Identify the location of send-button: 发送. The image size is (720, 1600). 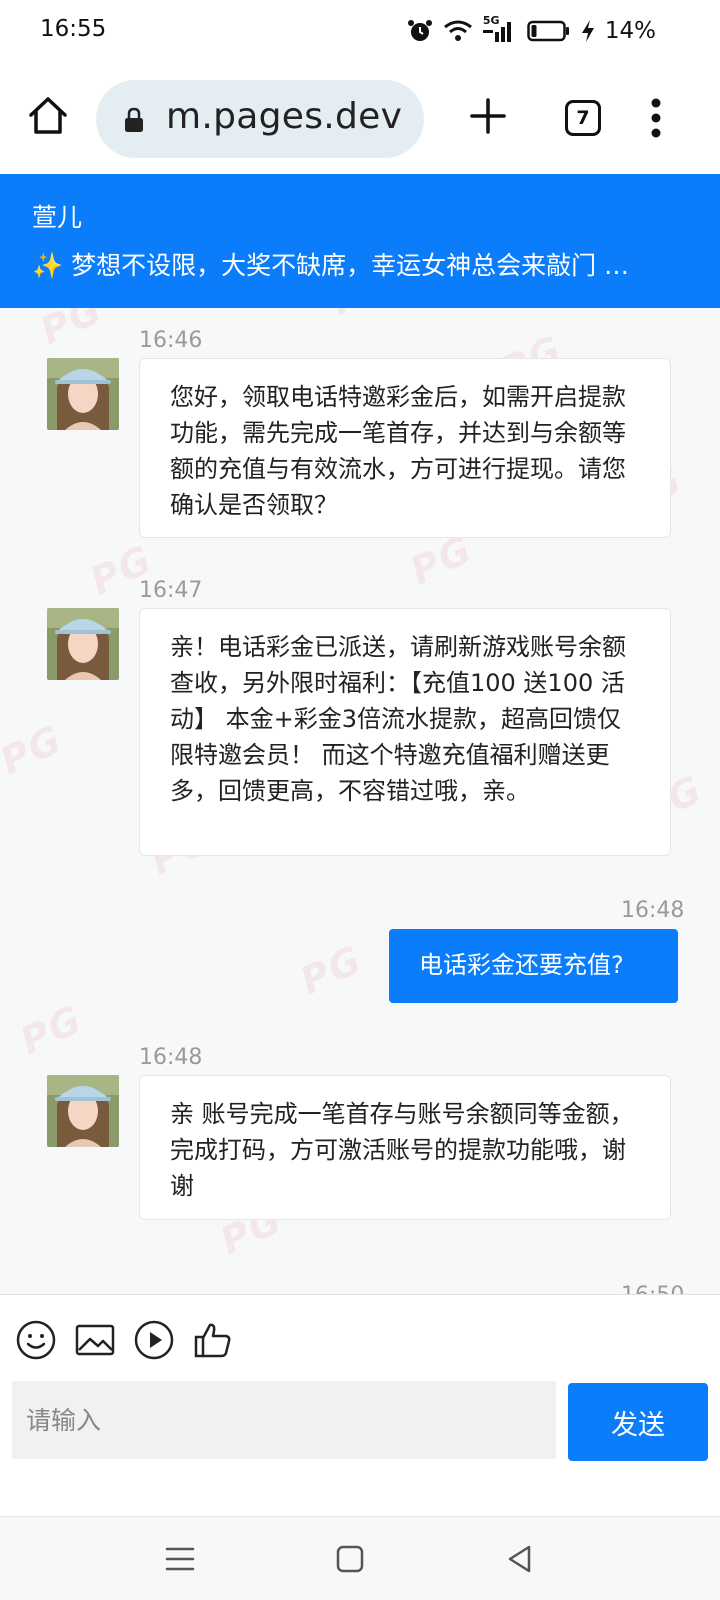
(638, 1422).